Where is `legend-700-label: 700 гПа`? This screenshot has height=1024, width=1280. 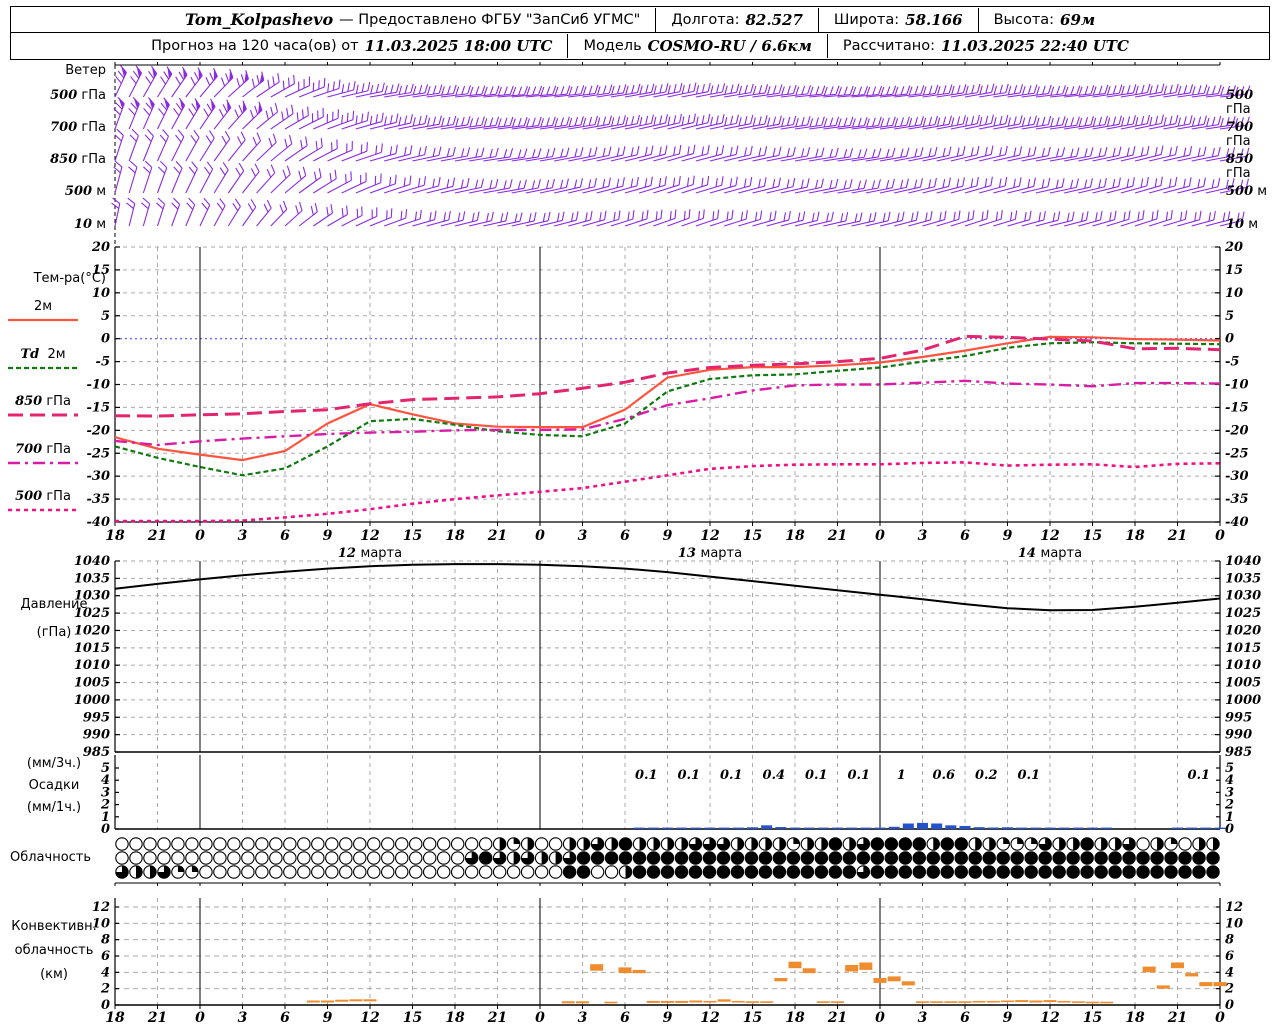 legend-700-label: 700 гПа is located at coordinates (43, 449).